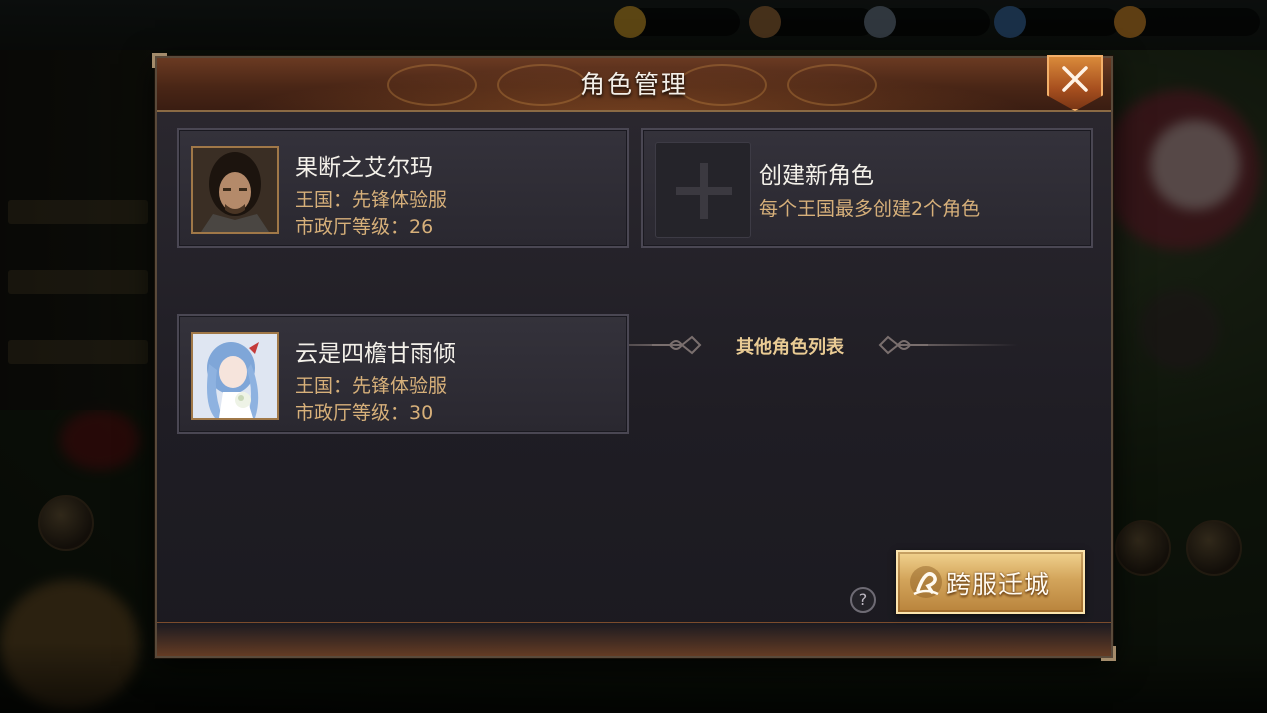  Describe the element at coordinates (364, 168) in the screenshot. I see `character-name: 果断之艾尔玛` at that location.